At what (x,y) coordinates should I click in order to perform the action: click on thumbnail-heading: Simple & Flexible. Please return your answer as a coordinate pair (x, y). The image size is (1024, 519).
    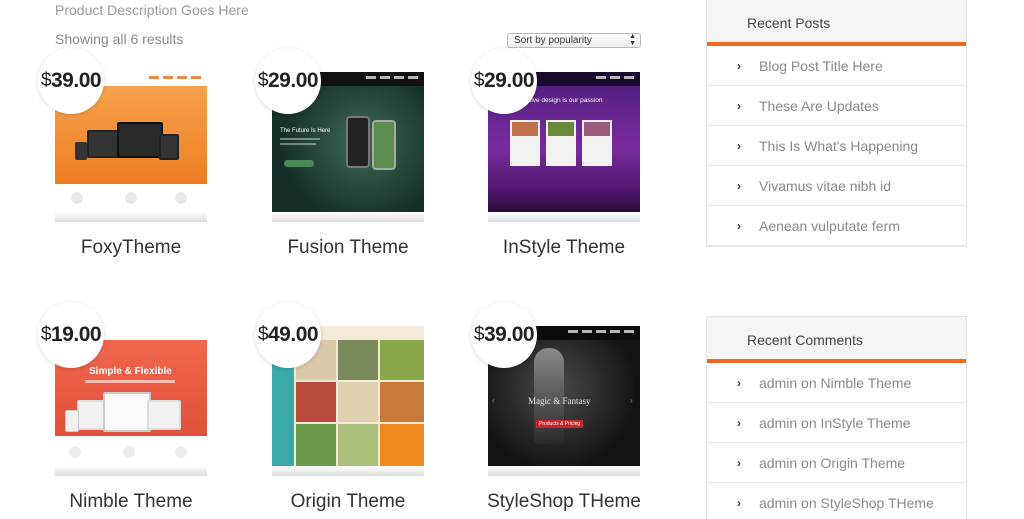
    Looking at the image, I should click on (130, 371).